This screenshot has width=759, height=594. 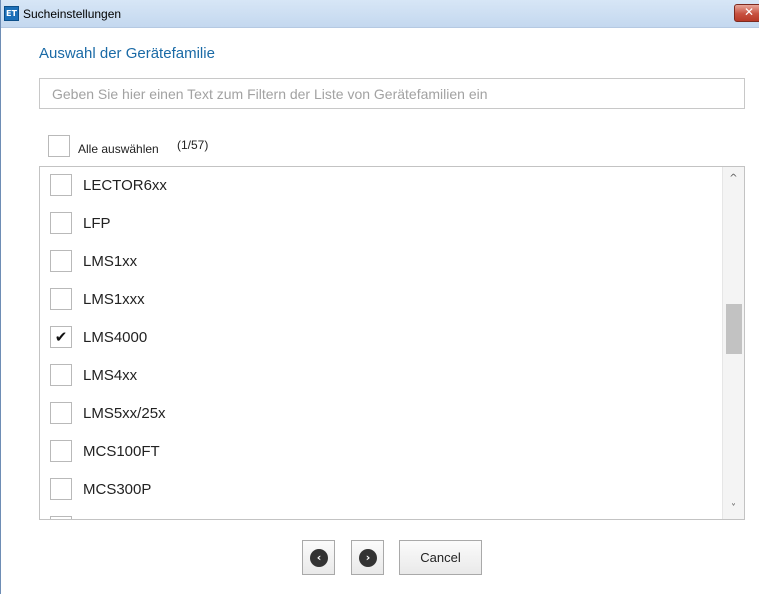 What do you see at coordinates (59, 146) in the screenshot?
I see `select-all-checkbox` at bounding box center [59, 146].